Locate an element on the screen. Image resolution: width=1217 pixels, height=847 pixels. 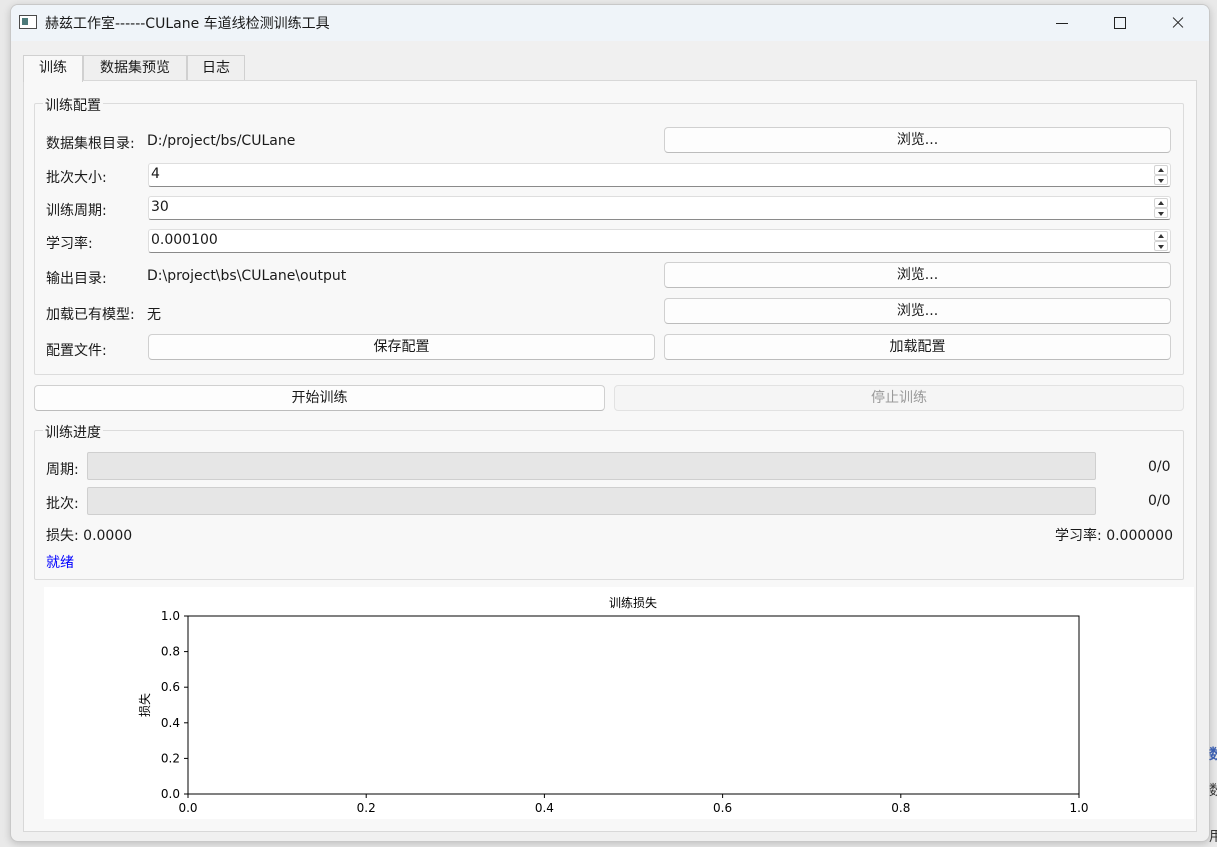
y-tick-label: 0.0 is located at coordinates (170, 794).